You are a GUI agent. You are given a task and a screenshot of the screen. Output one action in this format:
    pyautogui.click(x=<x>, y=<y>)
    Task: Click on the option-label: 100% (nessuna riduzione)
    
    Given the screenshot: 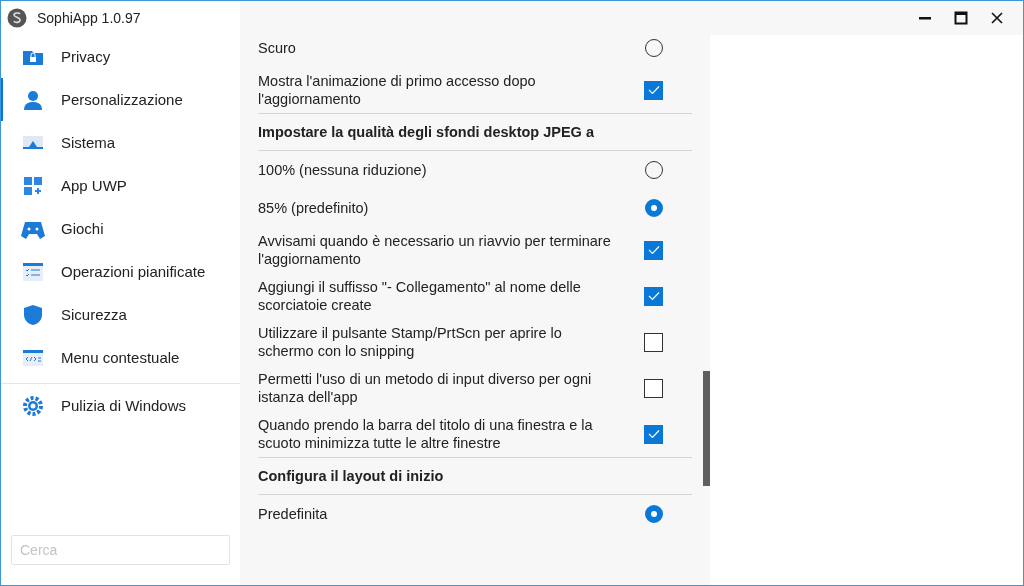 What is the action you would take?
    pyautogui.click(x=342, y=170)
    